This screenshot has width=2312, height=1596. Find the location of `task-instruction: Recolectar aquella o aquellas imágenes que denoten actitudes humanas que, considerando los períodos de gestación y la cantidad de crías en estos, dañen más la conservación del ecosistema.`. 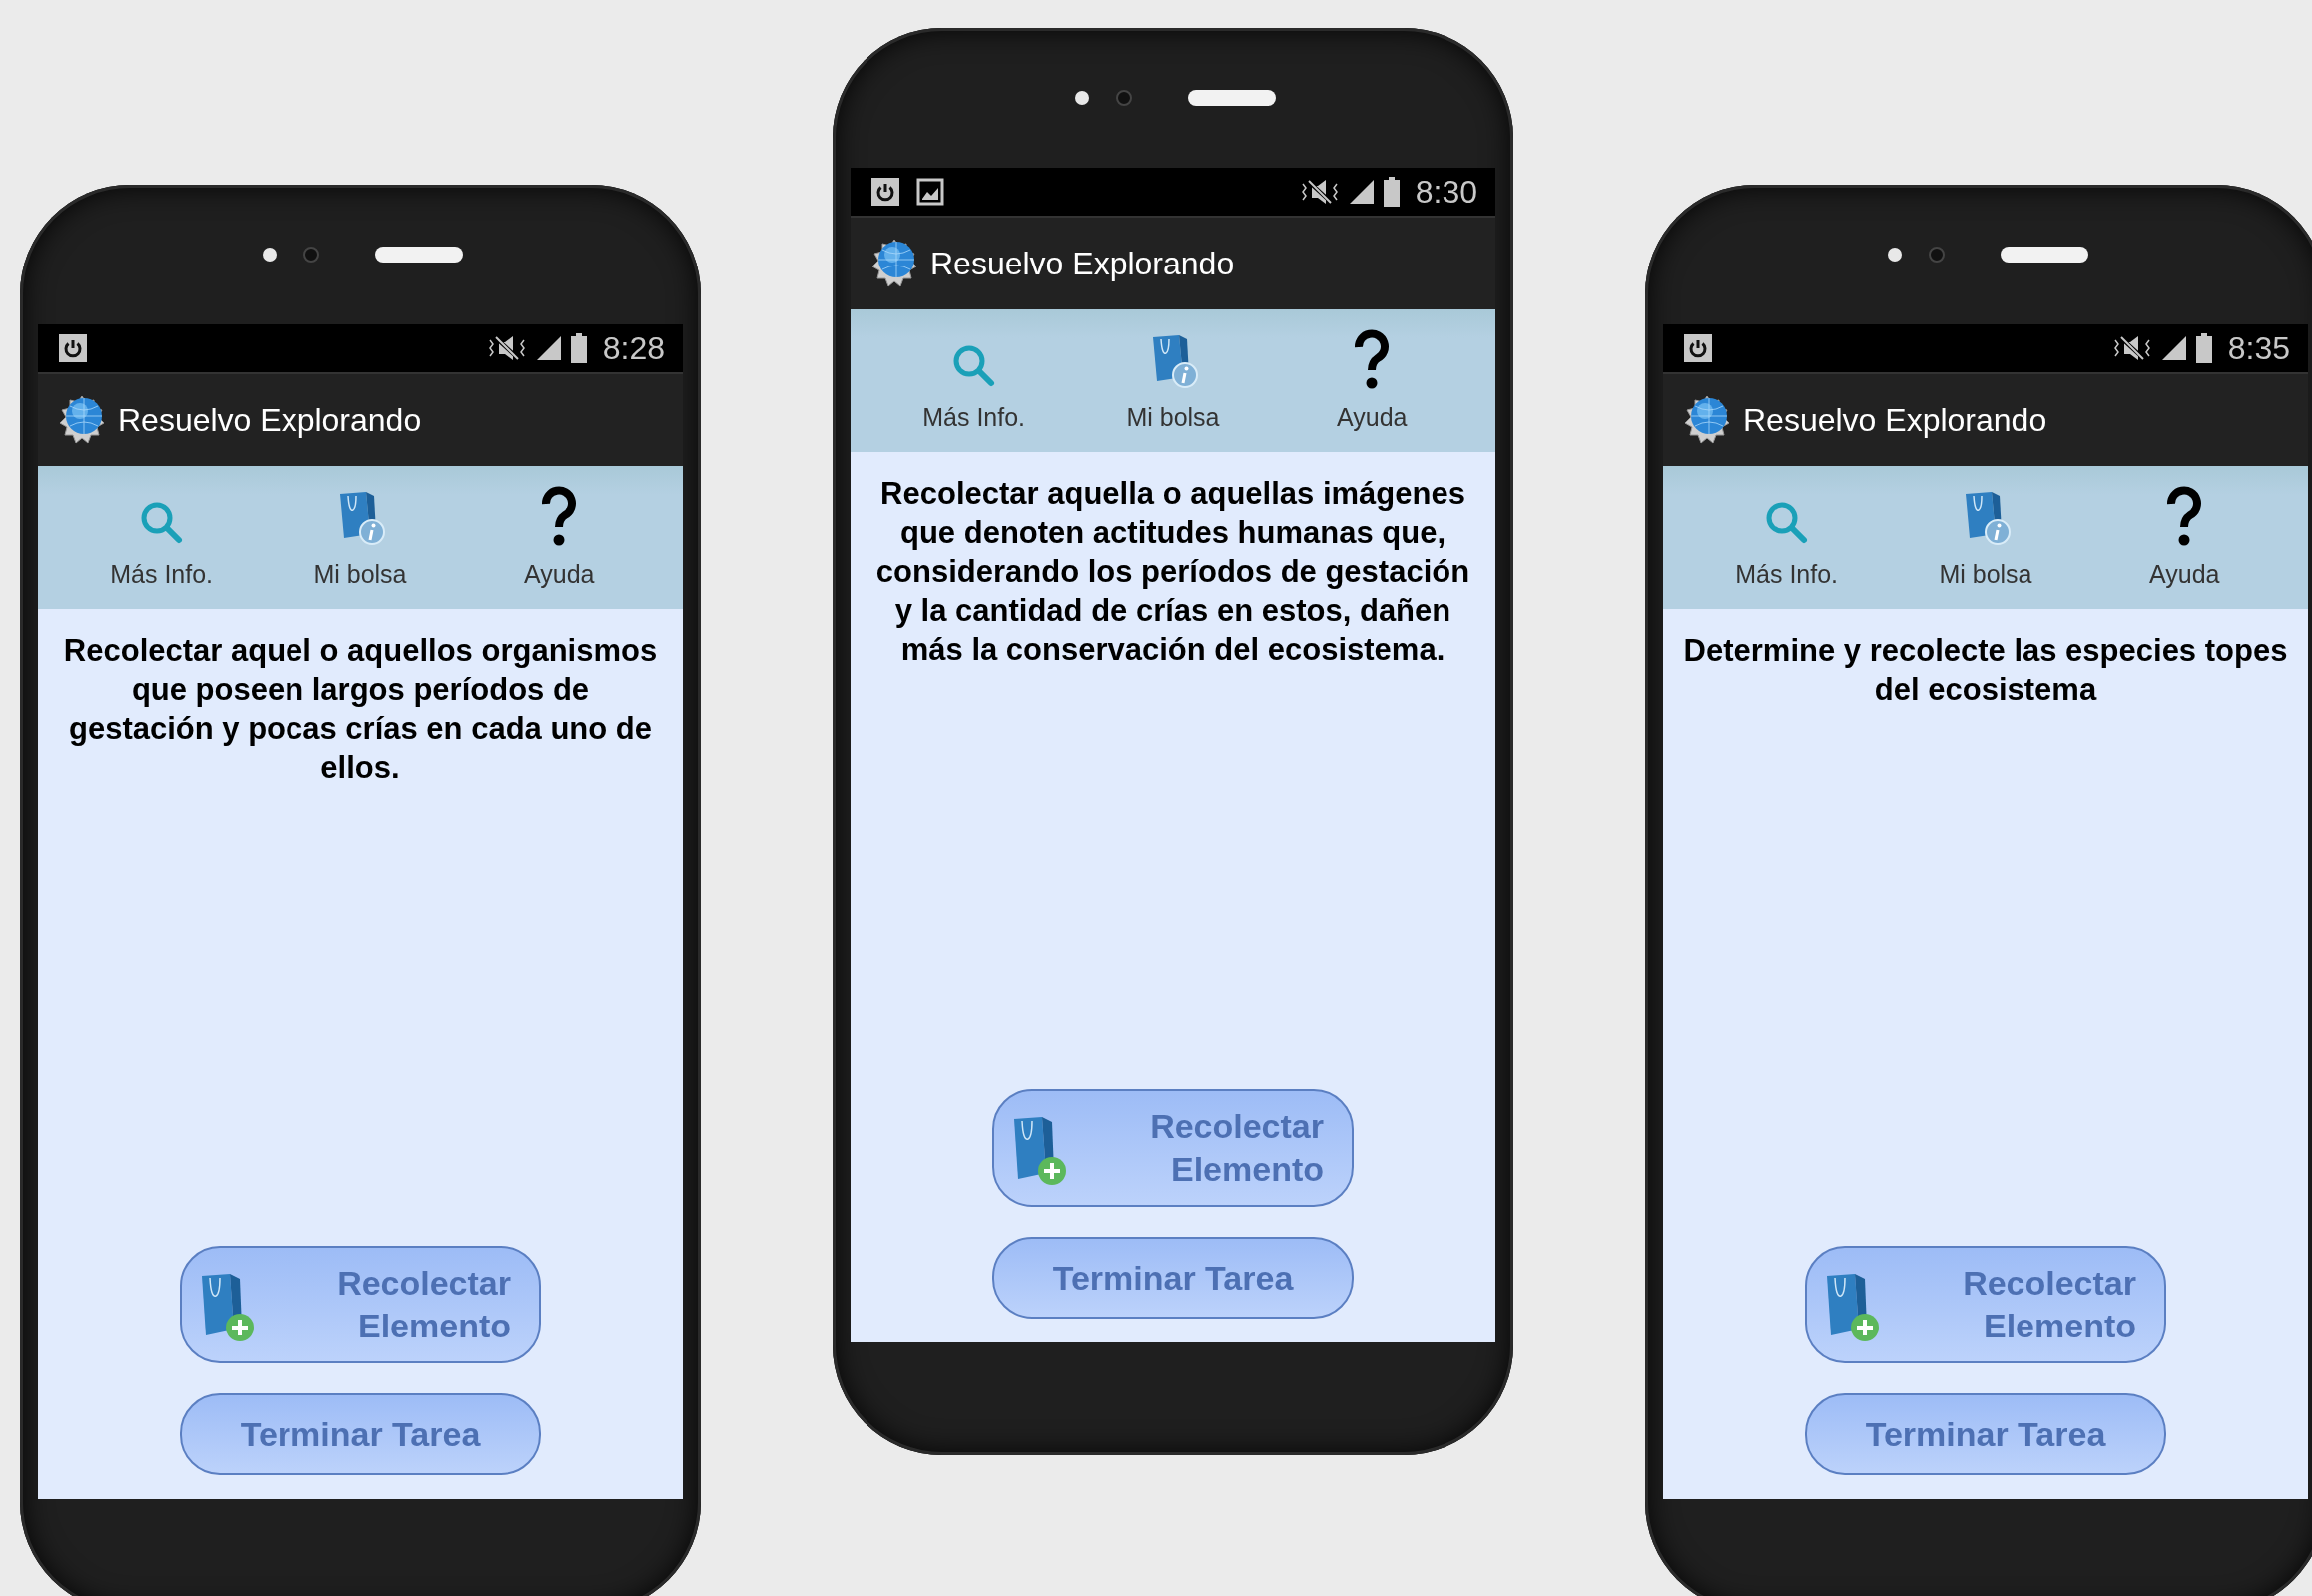

task-instruction: Recolectar aquella o aquellas imágenes que denoten actitudes humanas que, considerando los períodos de gestación y la cantidad de crías en estos, dañen más la conservación del ecosistema. is located at coordinates (1172, 572).